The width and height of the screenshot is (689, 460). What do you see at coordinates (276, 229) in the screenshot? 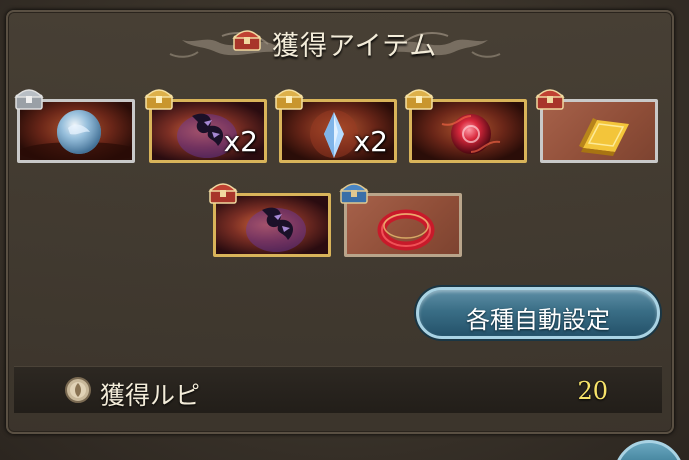
I see `dark-claw-icon` at bounding box center [276, 229].